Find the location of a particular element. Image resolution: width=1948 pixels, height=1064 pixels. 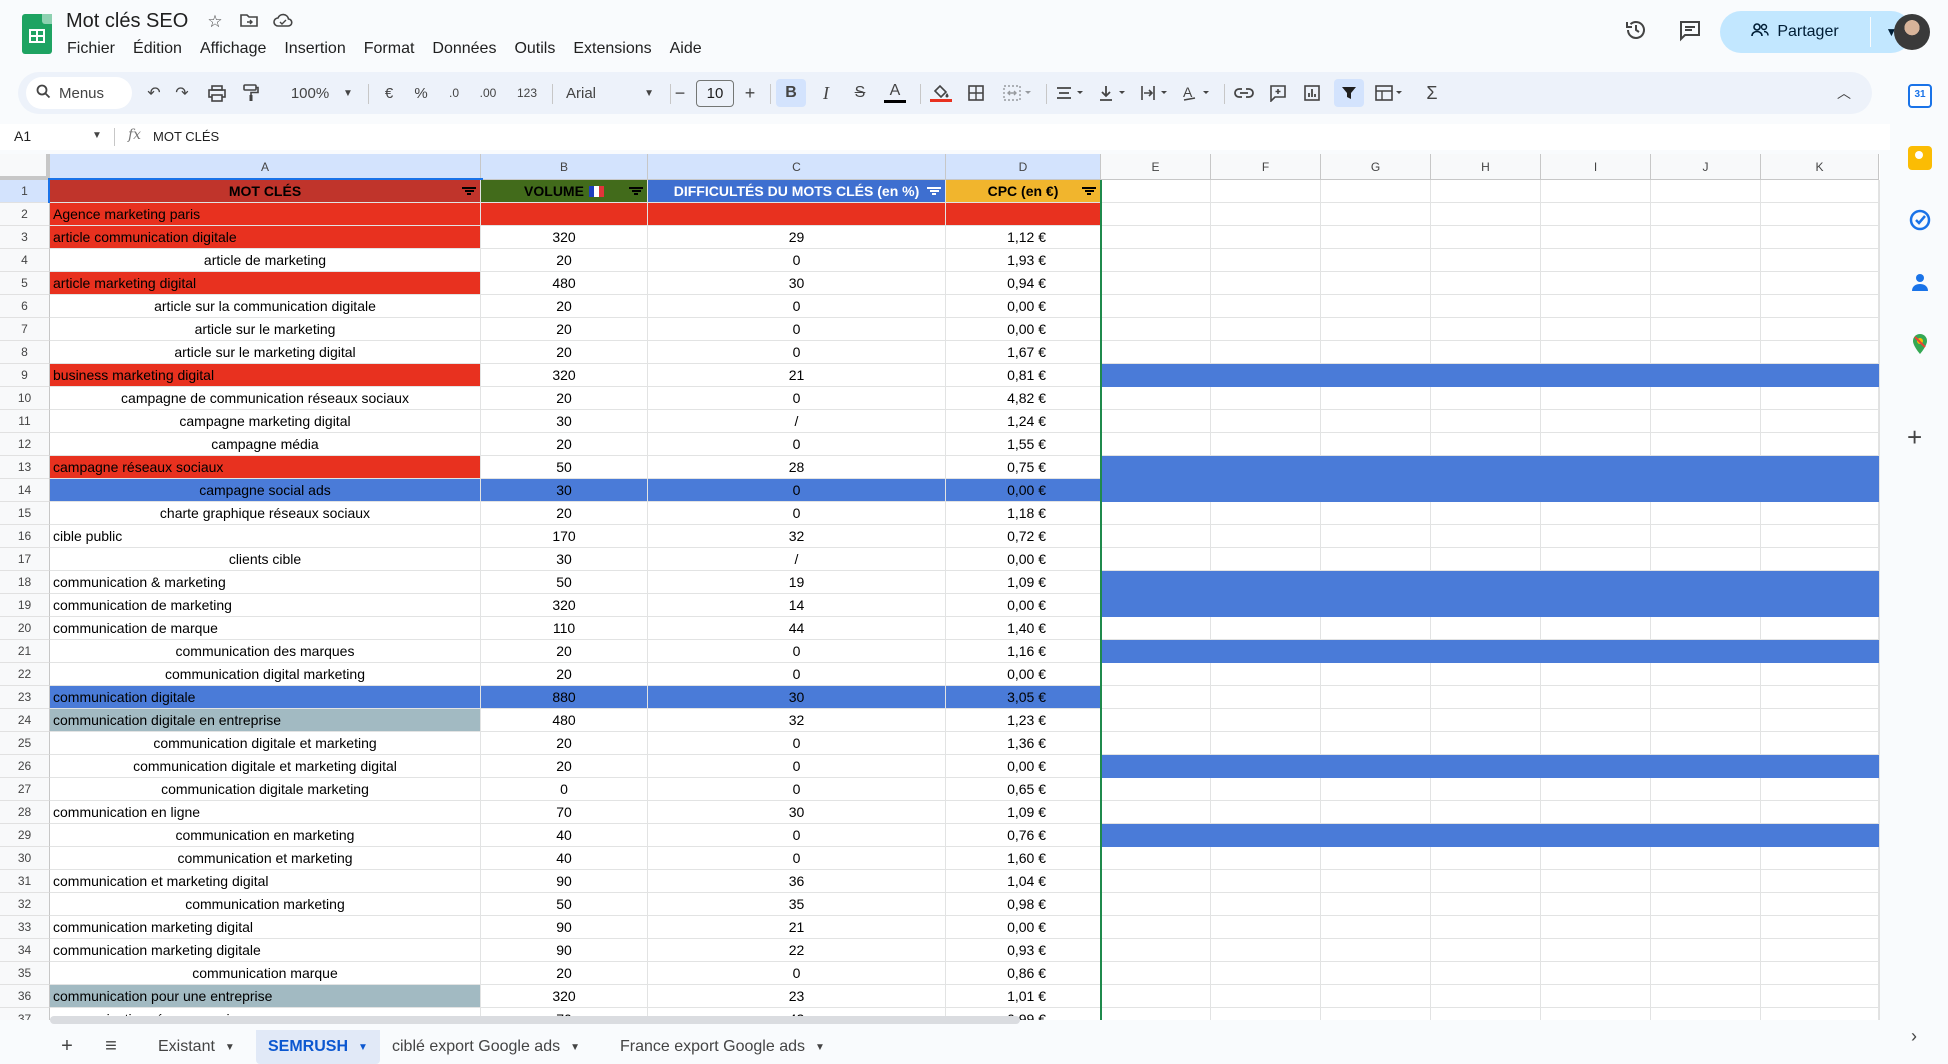

cell-d is located at coordinates (1023, 214).